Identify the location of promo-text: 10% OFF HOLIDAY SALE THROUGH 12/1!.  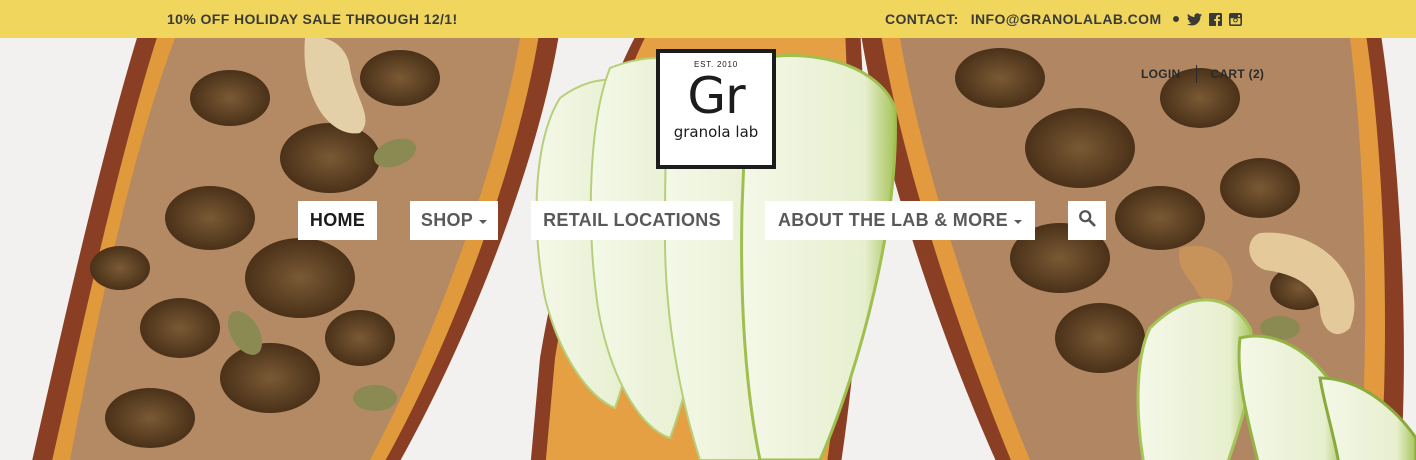
(312, 19).